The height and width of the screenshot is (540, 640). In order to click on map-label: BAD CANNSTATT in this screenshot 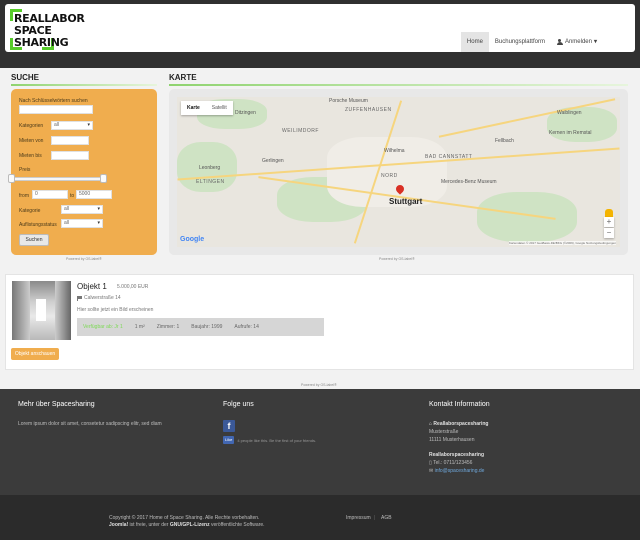, I will do `click(449, 157)`.